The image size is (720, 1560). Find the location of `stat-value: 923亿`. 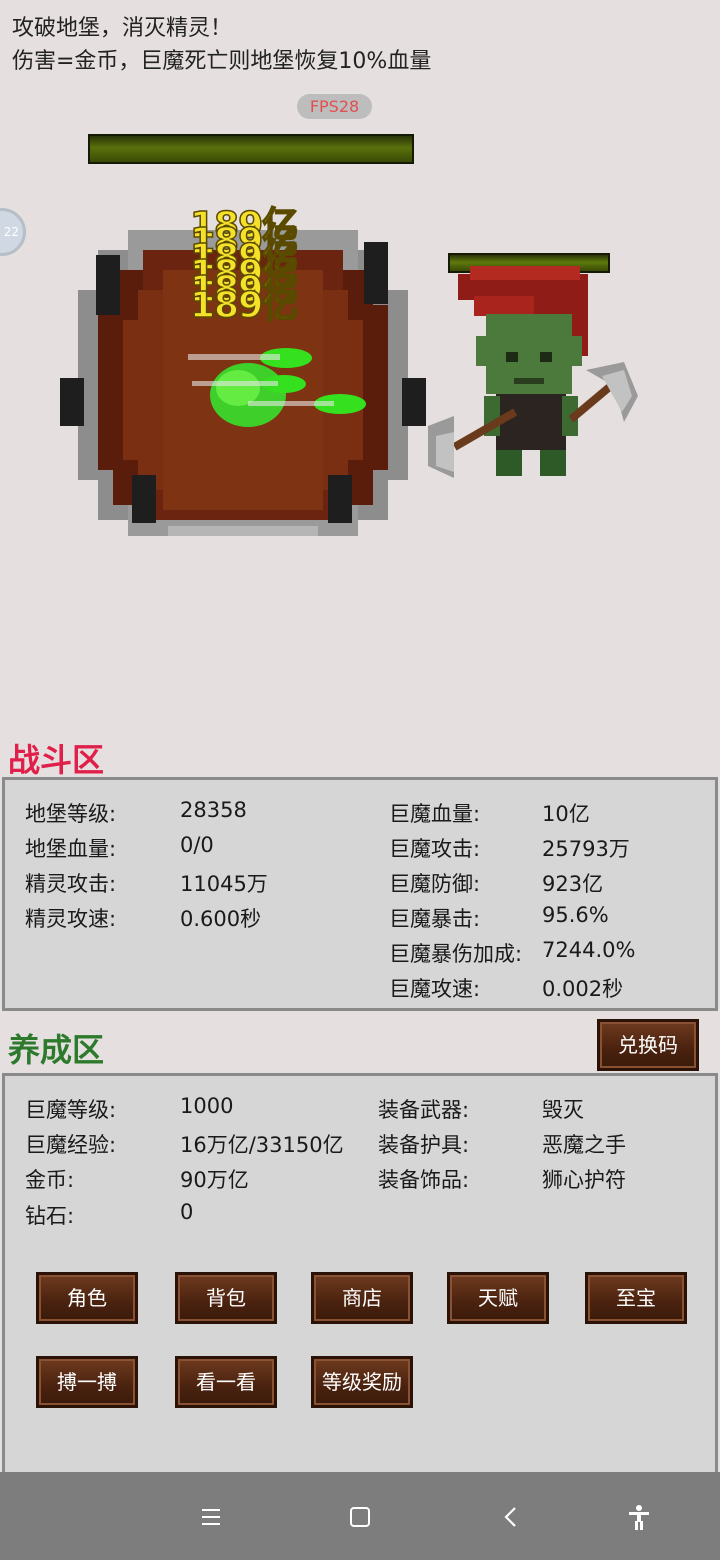

stat-value: 923亿 is located at coordinates (573, 884).